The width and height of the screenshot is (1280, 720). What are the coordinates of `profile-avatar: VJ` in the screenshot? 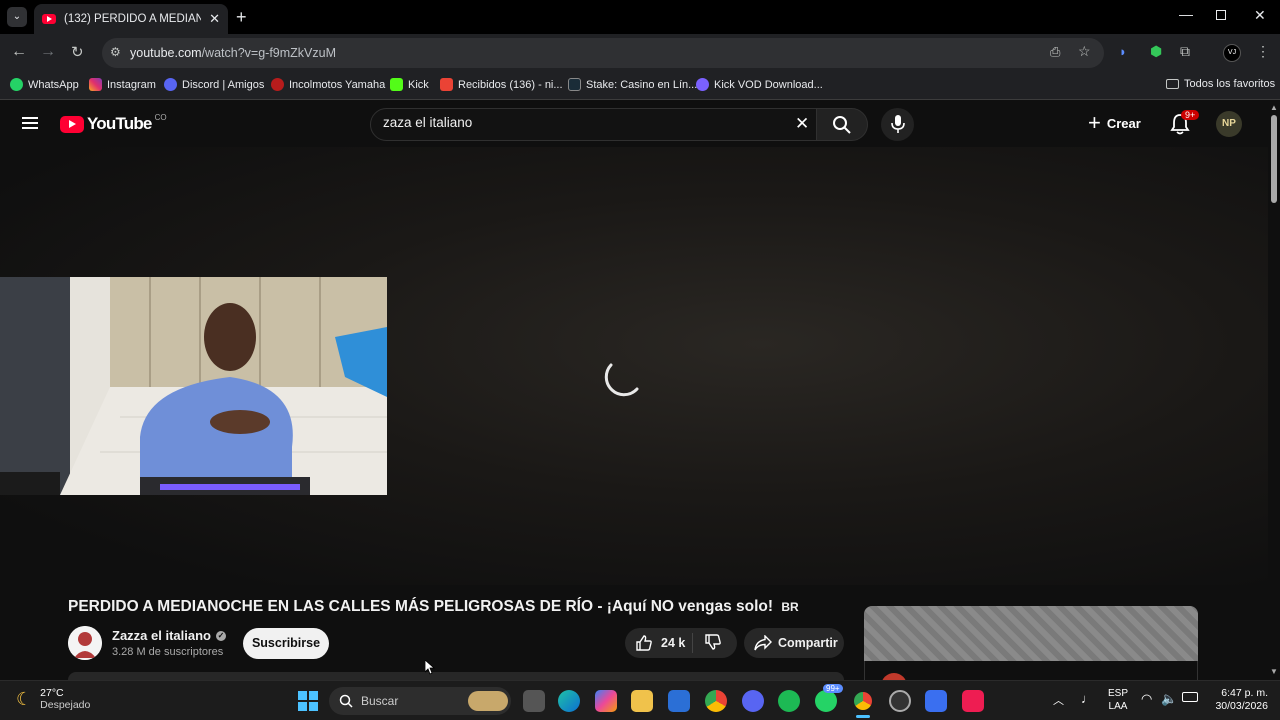 It's located at (1232, 53).